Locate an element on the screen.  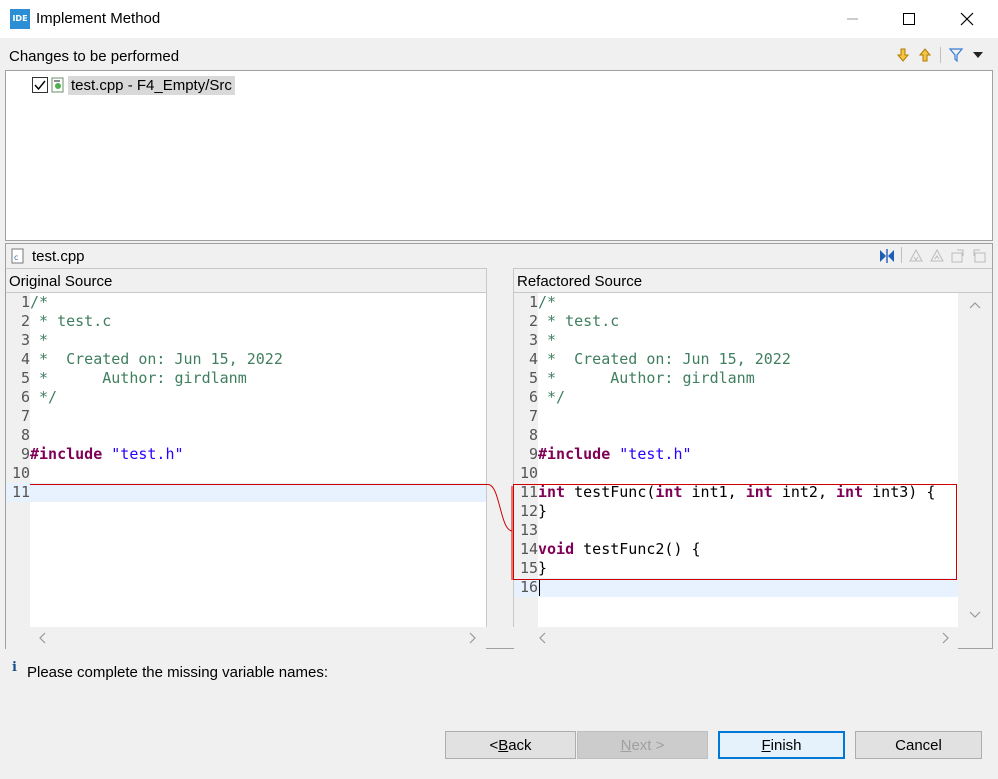
back-label-pre: < is located at coordinates (494, 745).